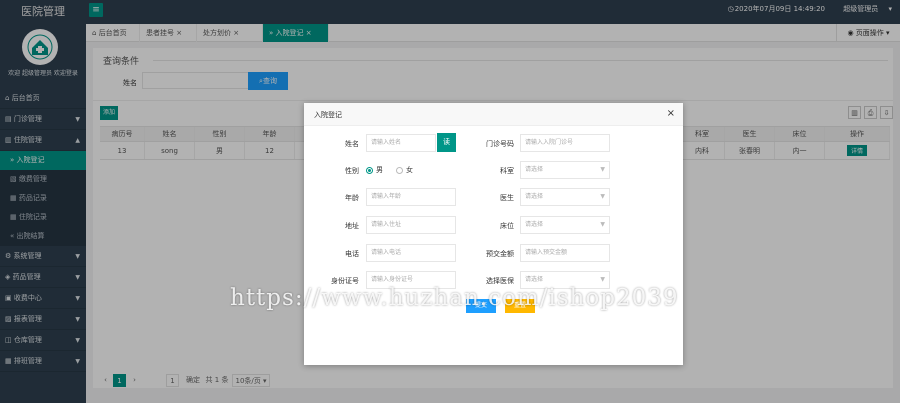 Image resolution: width=900 pixels, height=403 pixels. What do you see at coordinates (507, 226) in the screenshot?
I see `bed-label: 床位` at bounding box center [507, 226].